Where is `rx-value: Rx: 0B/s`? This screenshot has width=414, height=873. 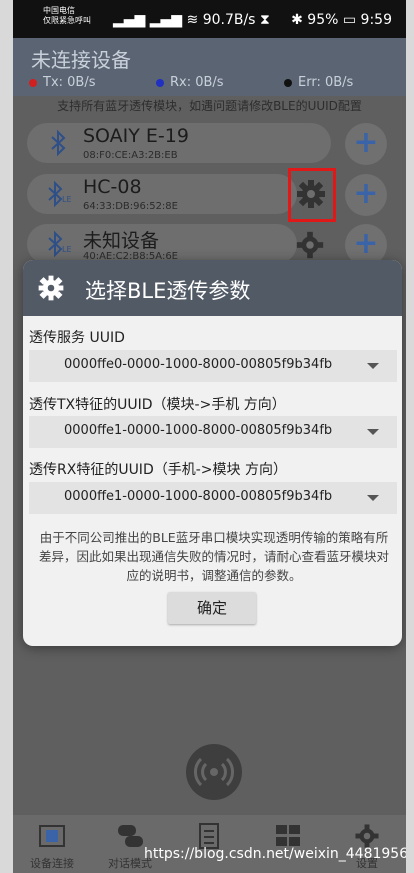 rx-value: Rx: 0B/s is located at coordinates (197, 82).